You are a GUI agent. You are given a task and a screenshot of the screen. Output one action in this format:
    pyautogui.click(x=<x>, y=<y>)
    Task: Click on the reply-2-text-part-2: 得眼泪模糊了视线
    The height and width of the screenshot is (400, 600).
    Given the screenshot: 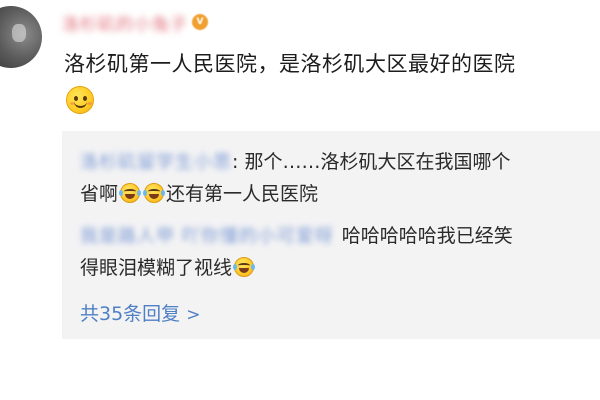 What is the action you would take?
    pyautogui.click(x=156, y=268)
    